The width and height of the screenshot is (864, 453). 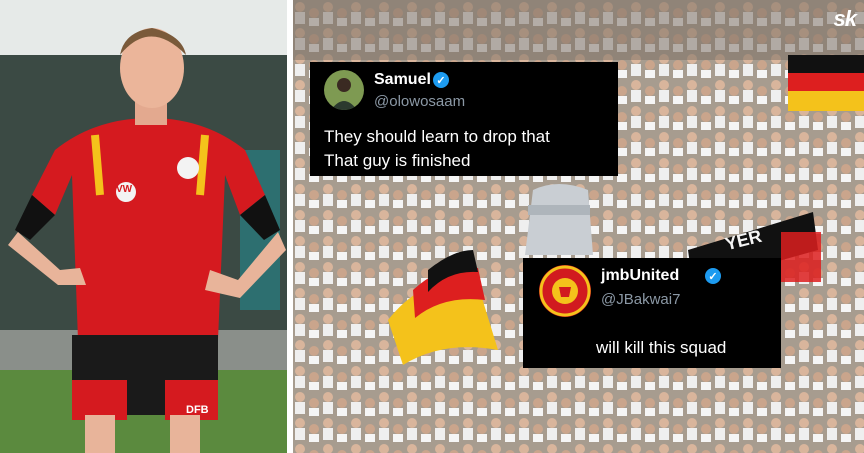 I want to click on tweet-author-handle: @olowosaam, so click(x=420, y=101).